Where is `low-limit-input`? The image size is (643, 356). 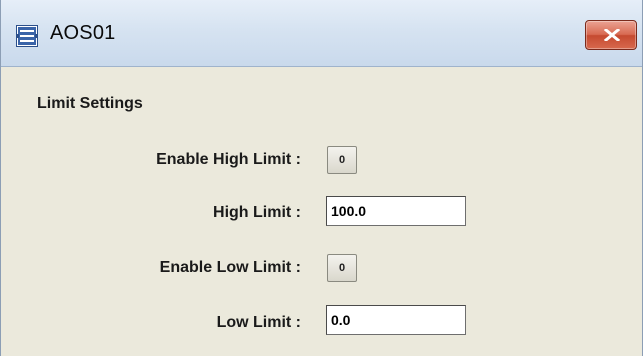
low-limit-input is located at coordinates (396, 320).